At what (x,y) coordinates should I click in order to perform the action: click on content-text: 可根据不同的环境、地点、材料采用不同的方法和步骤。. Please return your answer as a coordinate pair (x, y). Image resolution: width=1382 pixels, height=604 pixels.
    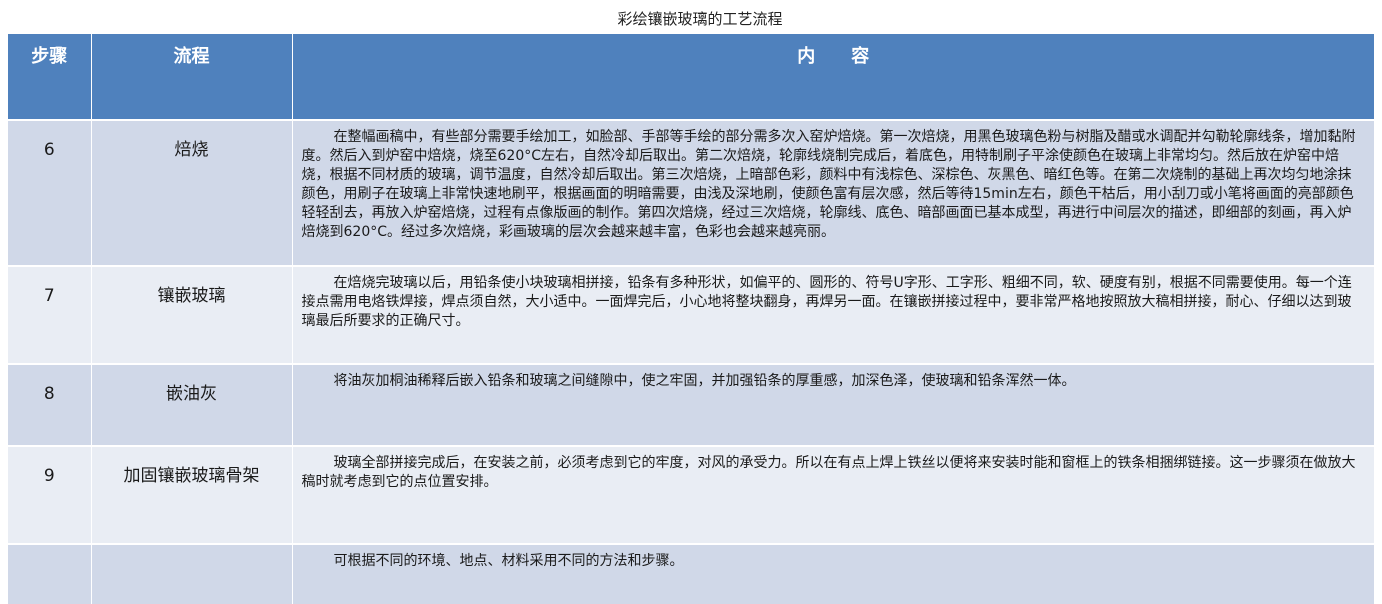
    Looking at the image, I should click on (508, 561).